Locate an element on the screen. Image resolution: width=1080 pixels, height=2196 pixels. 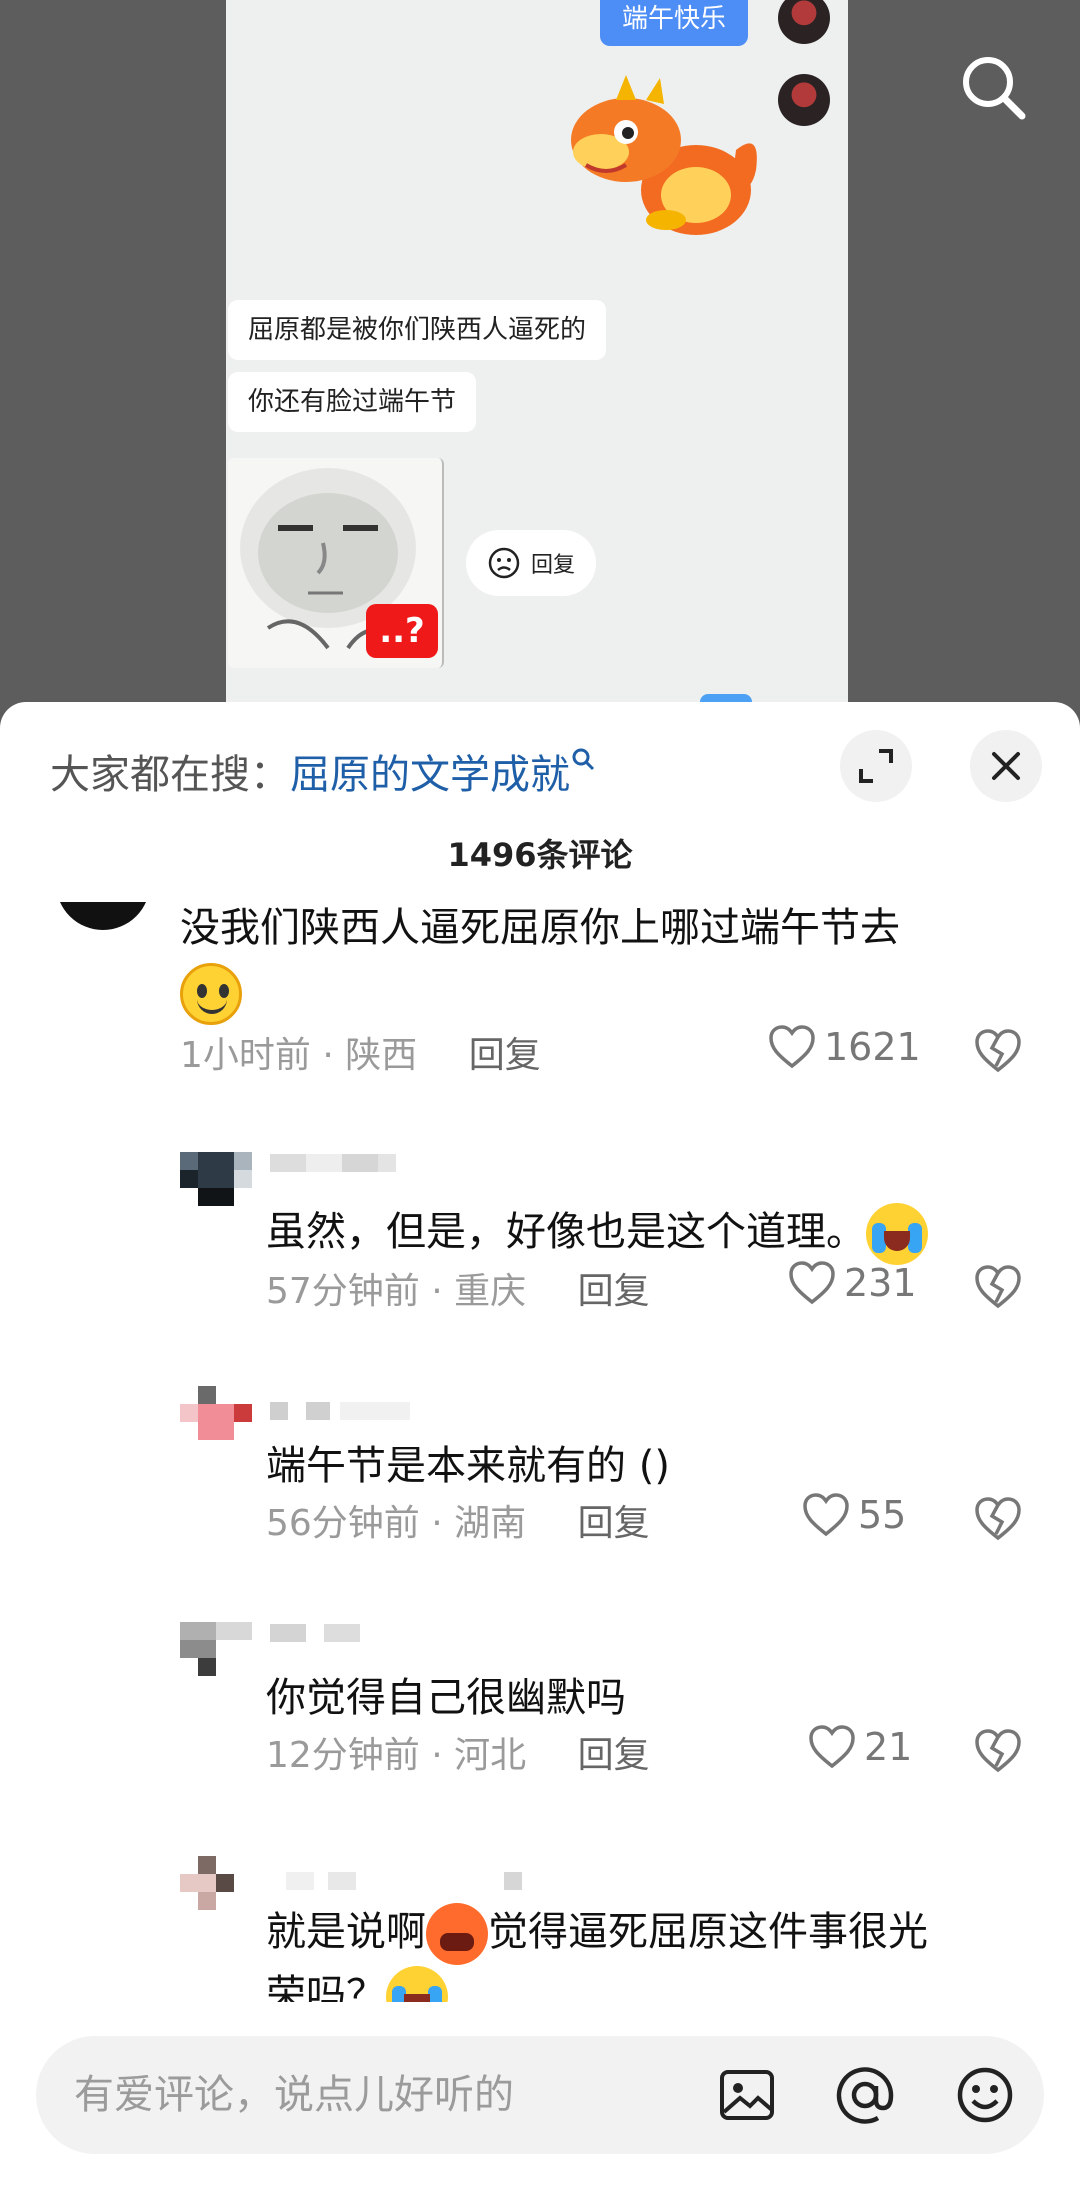
meme-sticker: ..? is located at coordinates (336, 563).